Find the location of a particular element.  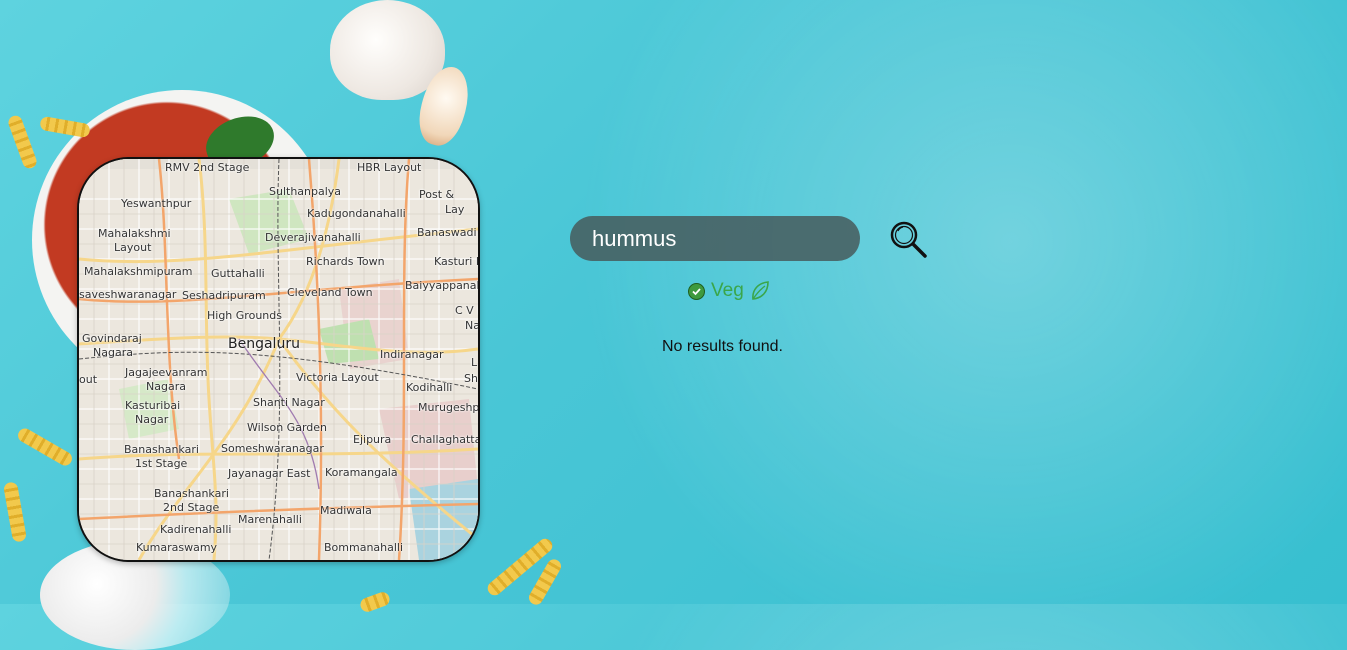

map-label: Koramangala is located at coordinates (361, 472).